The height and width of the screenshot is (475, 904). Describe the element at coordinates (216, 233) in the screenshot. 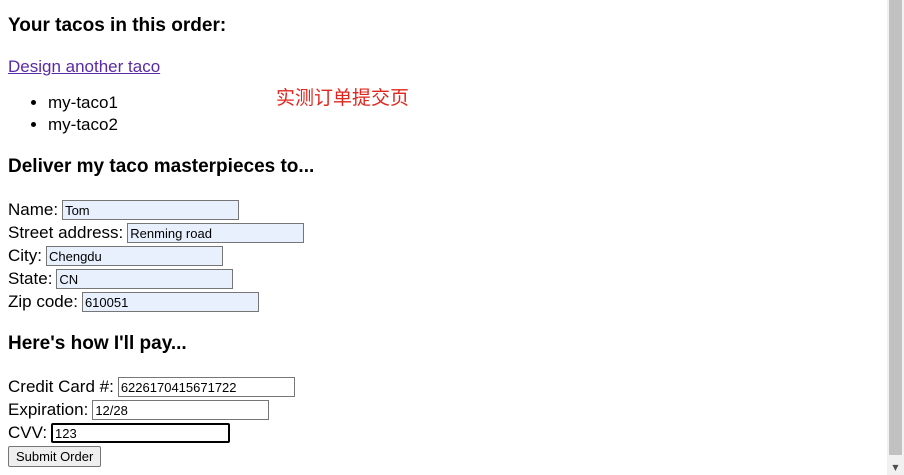

I see `street-input` at that location.